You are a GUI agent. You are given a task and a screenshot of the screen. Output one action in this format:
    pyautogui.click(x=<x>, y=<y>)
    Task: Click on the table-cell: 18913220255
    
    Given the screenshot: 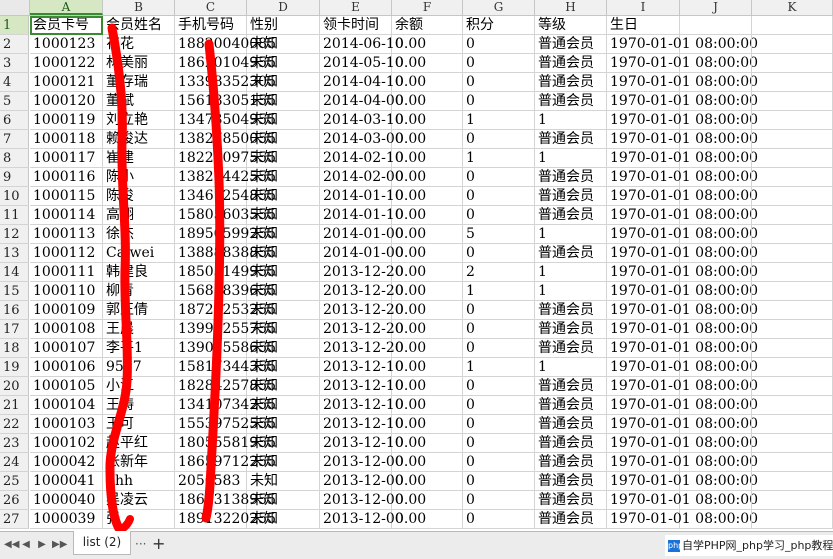 What is the action you would take?
    pyautogui.click(x=225, y=519)
    